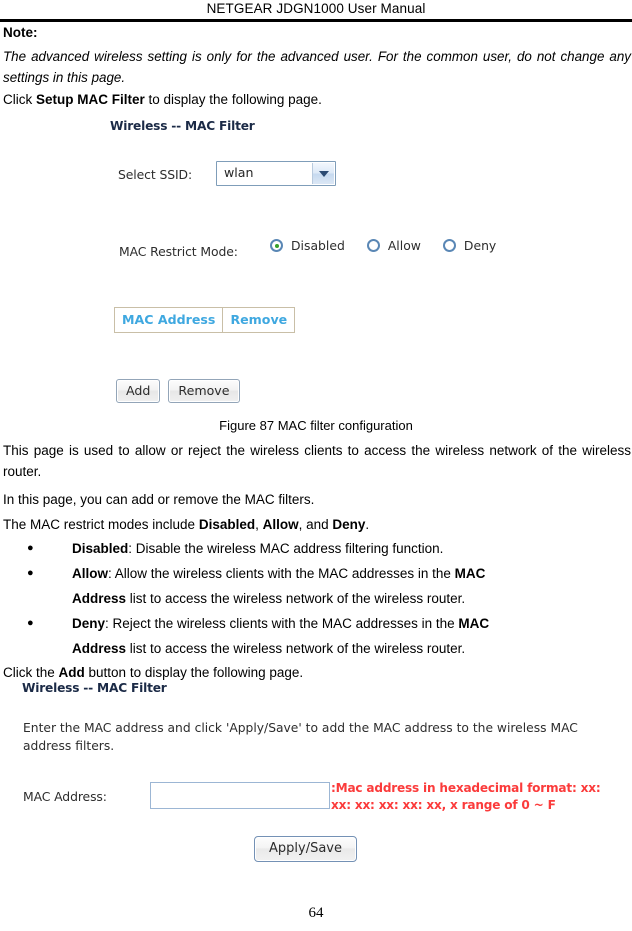 This screenshot has width=632, height=931. What do you see at coordinates (316, 425) in the screenshot?
I see `figure-caption: Figure 87 MAC filter configuration` at bounding box center [316, 425].